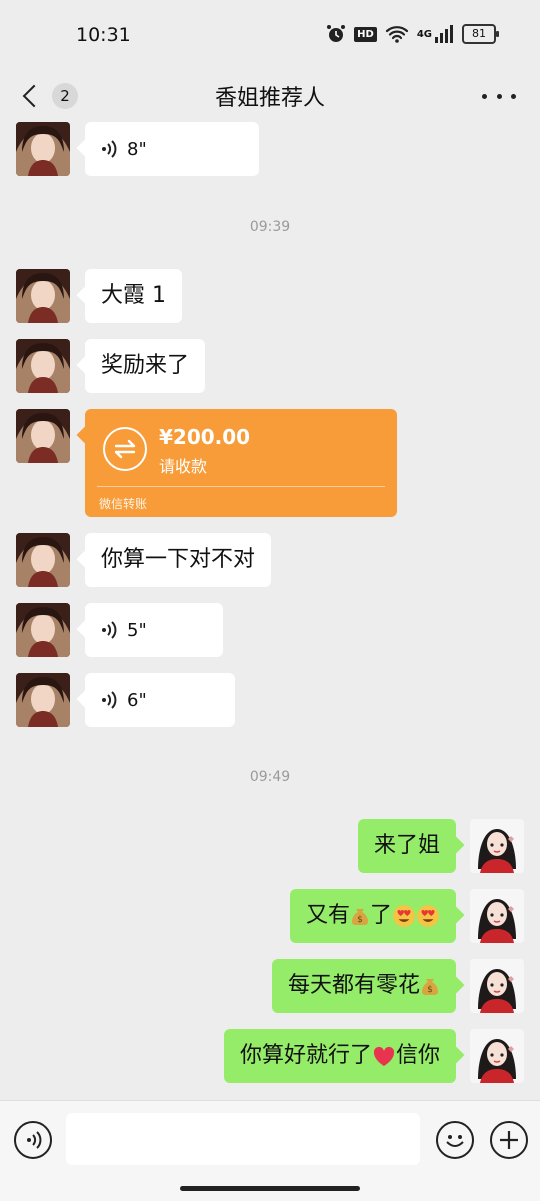  What do you see at coordinates (270, 227) in the screenshot?
I see `timestamp: 09:39` at bounding box center [270, 227].